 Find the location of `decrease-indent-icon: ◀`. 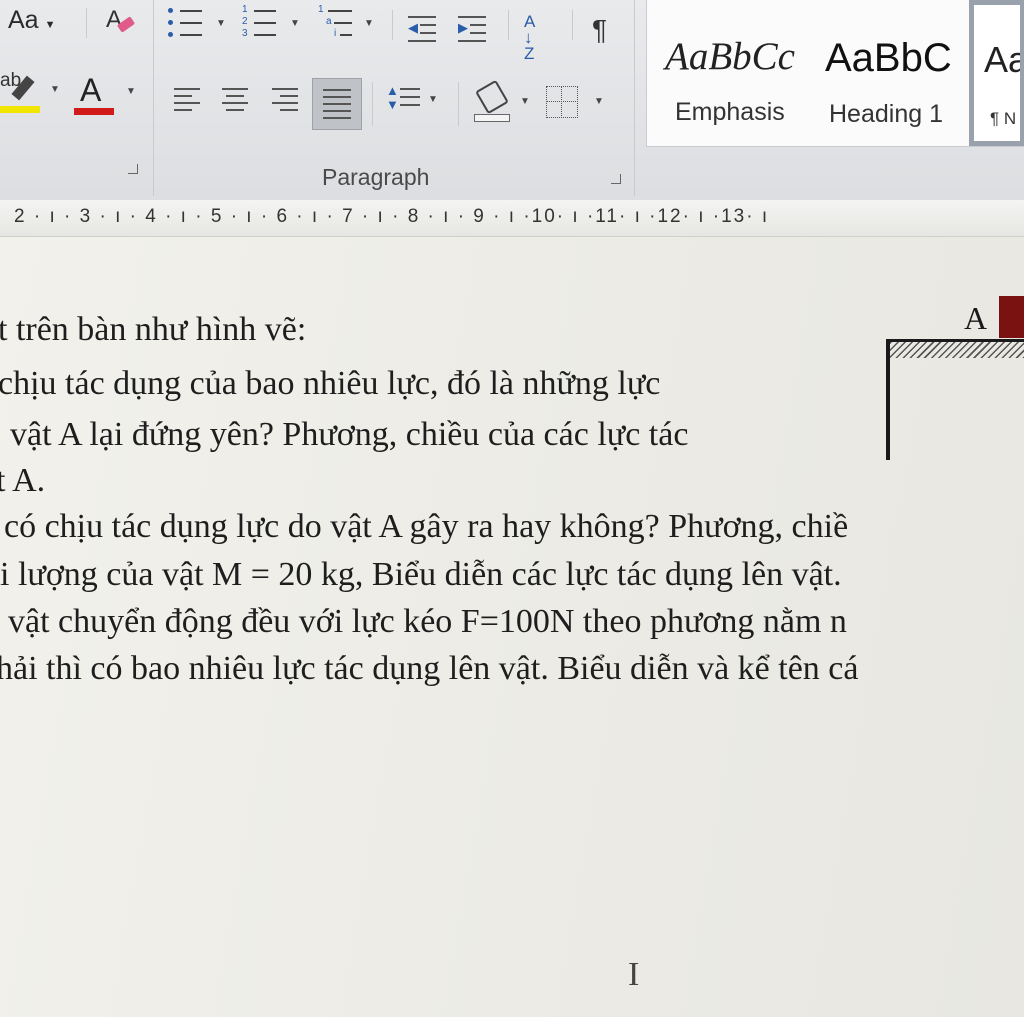

decrease-indent-icon: ◀ is located at coordinates (422, 29).